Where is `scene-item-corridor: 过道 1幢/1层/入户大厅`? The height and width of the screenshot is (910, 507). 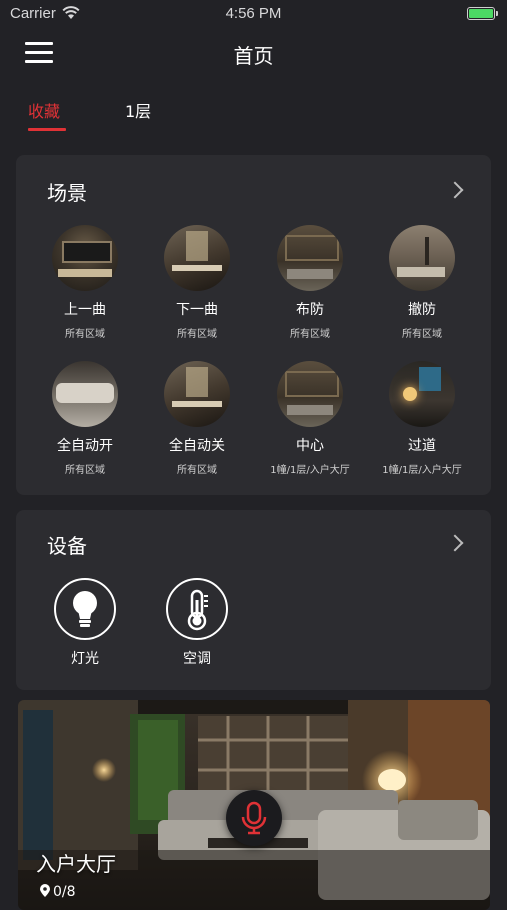
scene-item-corridor: 过道 1幢/1层/入户大厅 is located at coordinates (422, 418).